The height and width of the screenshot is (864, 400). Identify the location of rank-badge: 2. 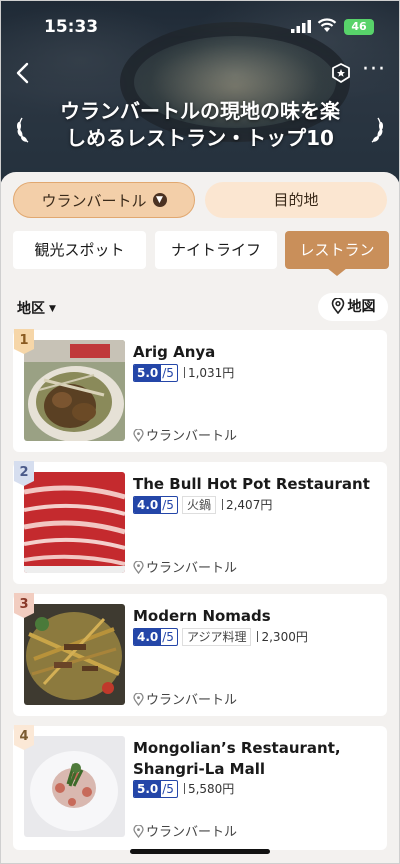
(24, 473).